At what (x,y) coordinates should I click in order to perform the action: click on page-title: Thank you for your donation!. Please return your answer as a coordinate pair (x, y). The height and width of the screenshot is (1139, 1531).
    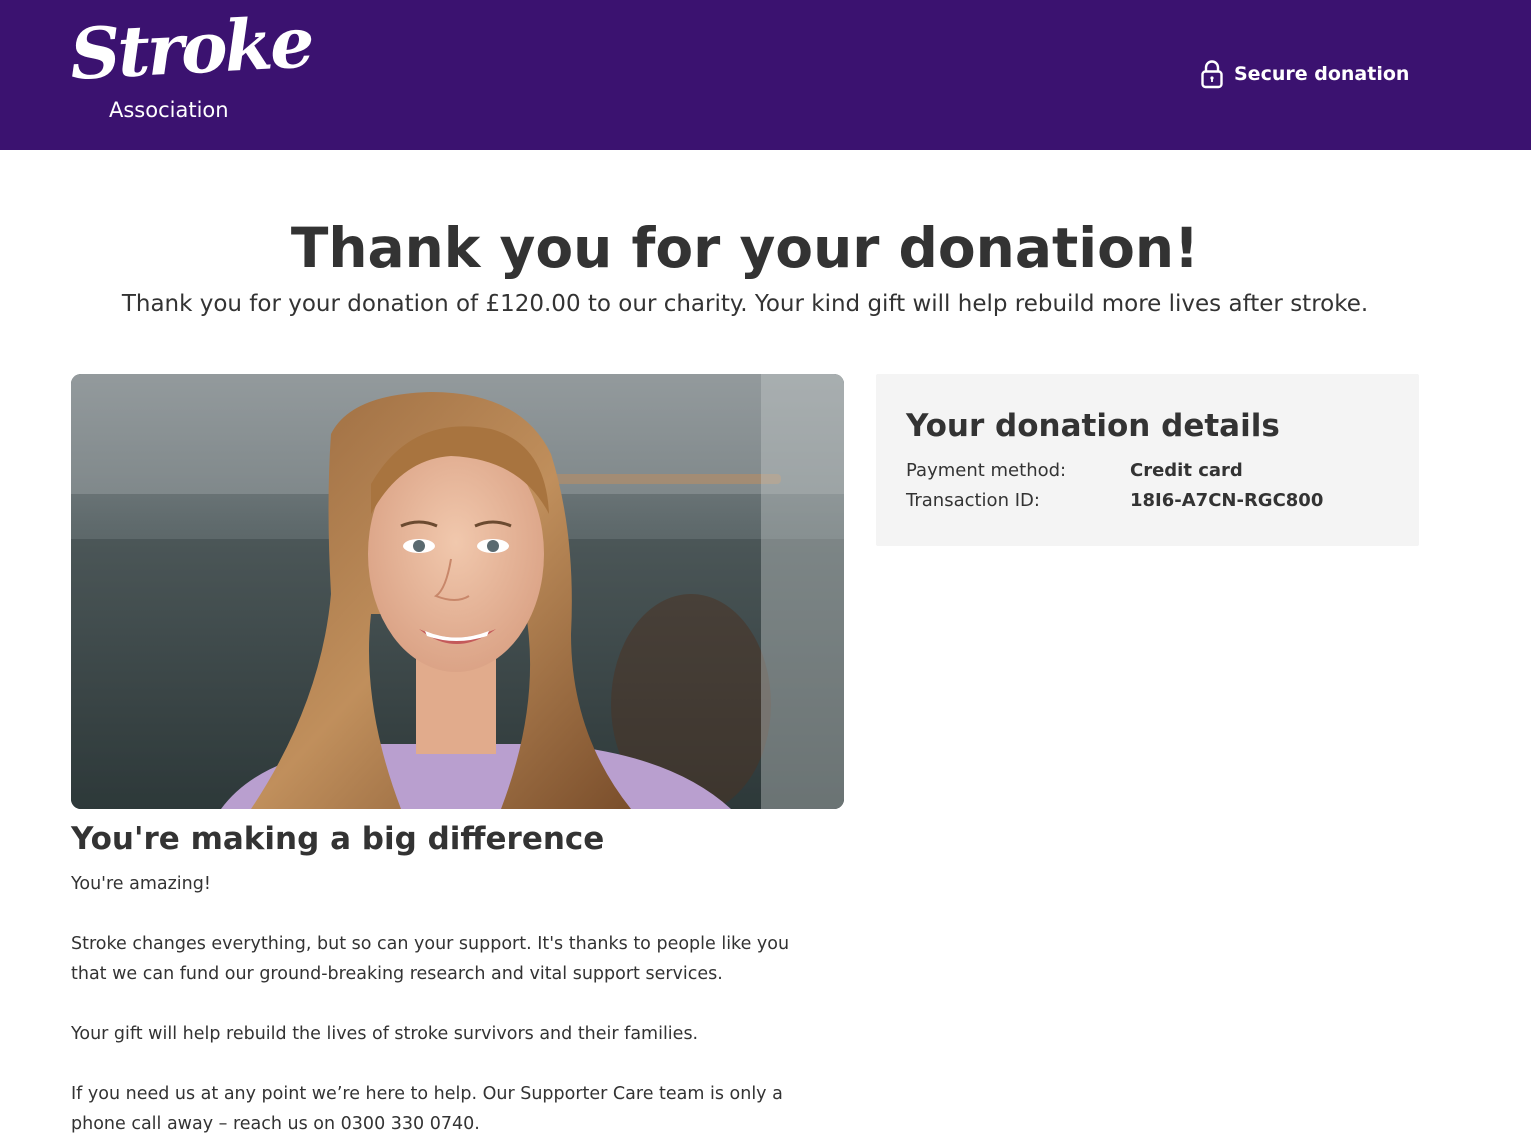
    Looking at the image, I should click on (745, 248).